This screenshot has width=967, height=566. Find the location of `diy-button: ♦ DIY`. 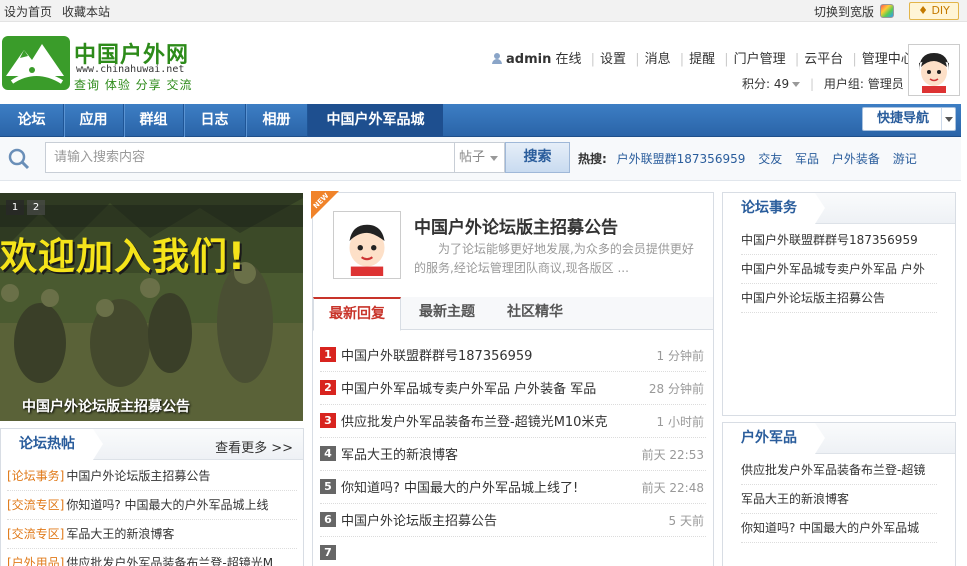

diy-button: ♦ DIY is located at coordinates (934, 11).